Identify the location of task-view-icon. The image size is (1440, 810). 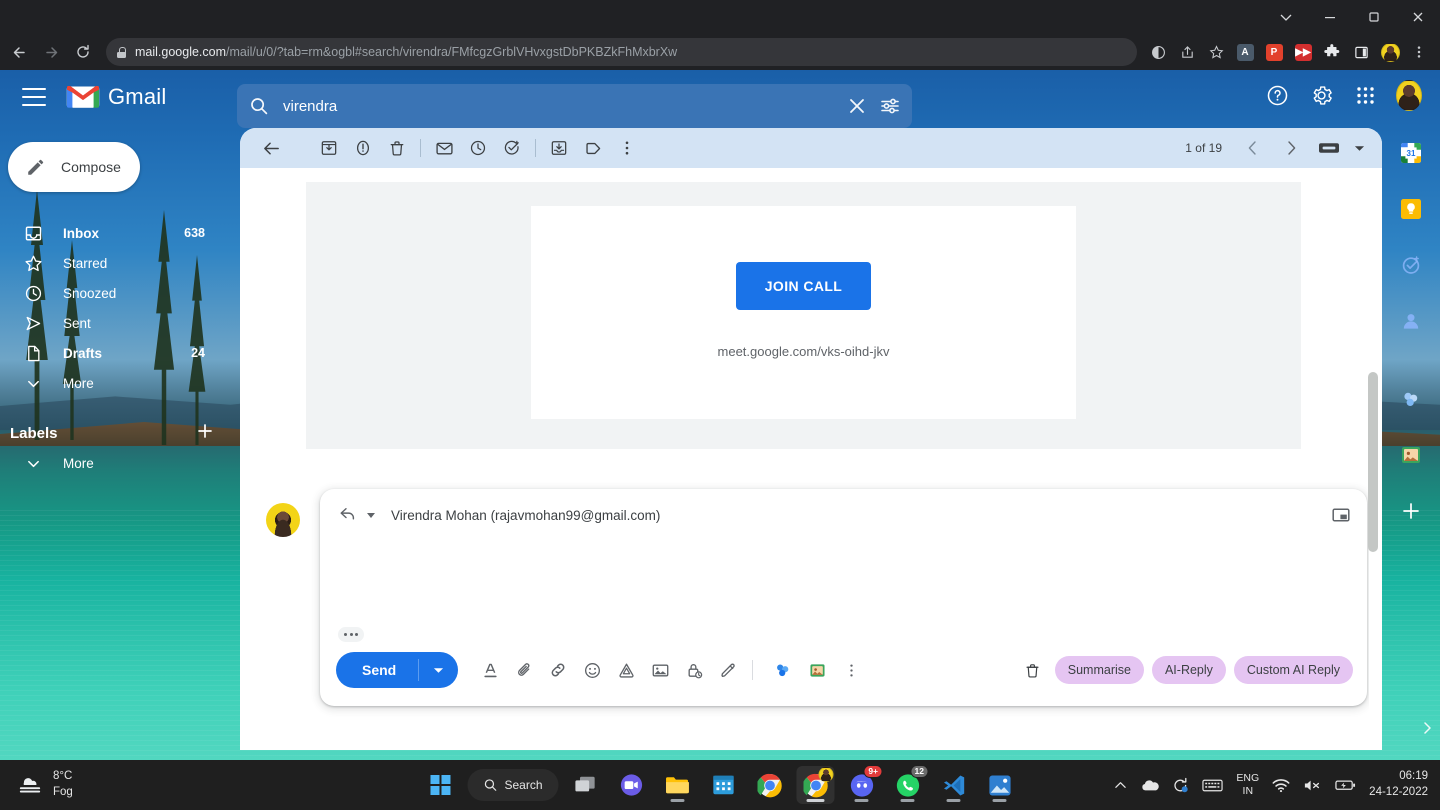
(586, 785).